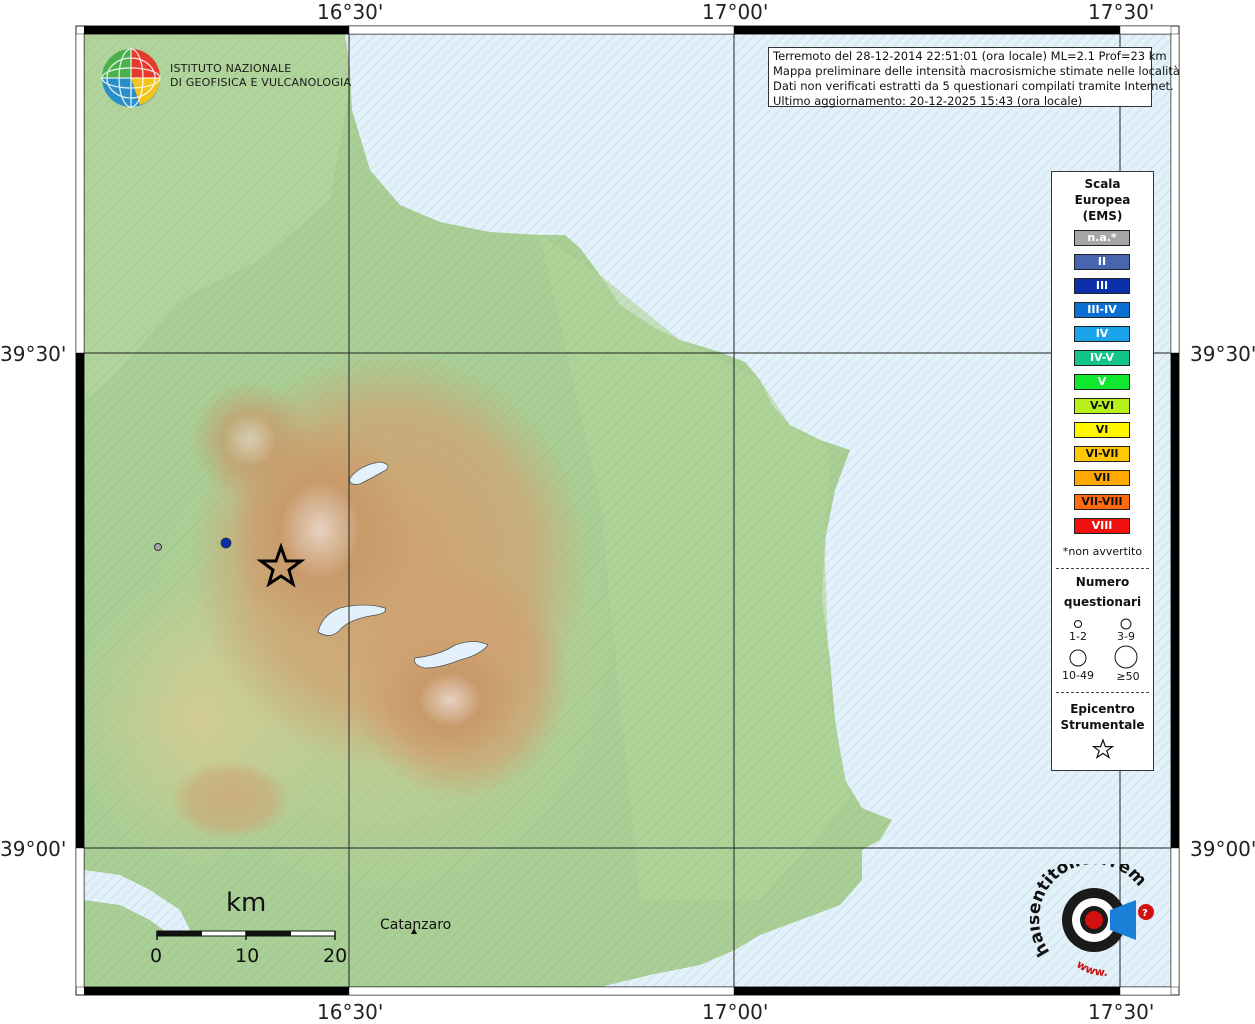  I want to click on legend-count-title: Numero, so click(1102, 582).